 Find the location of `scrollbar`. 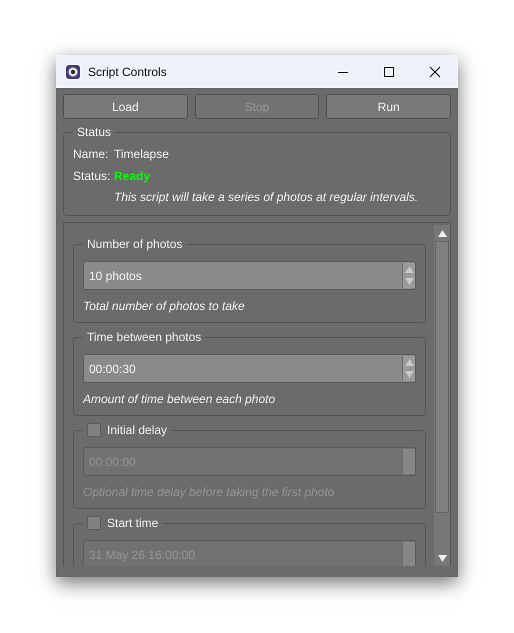

scrollbar is located at coordinates (442, 395).